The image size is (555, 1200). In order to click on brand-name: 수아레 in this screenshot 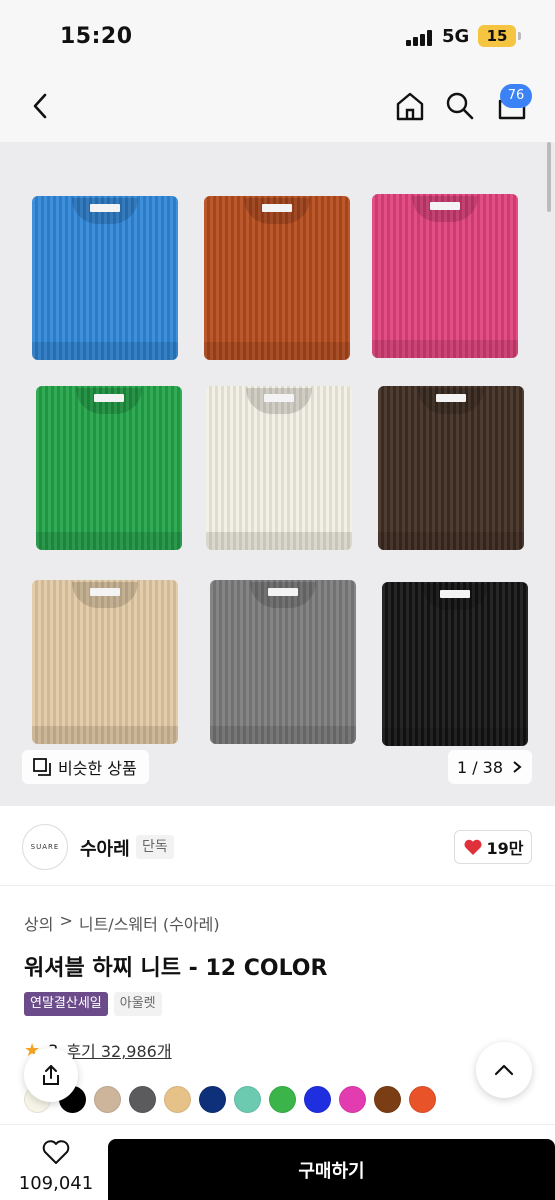, I will do `click(105, 848)`.